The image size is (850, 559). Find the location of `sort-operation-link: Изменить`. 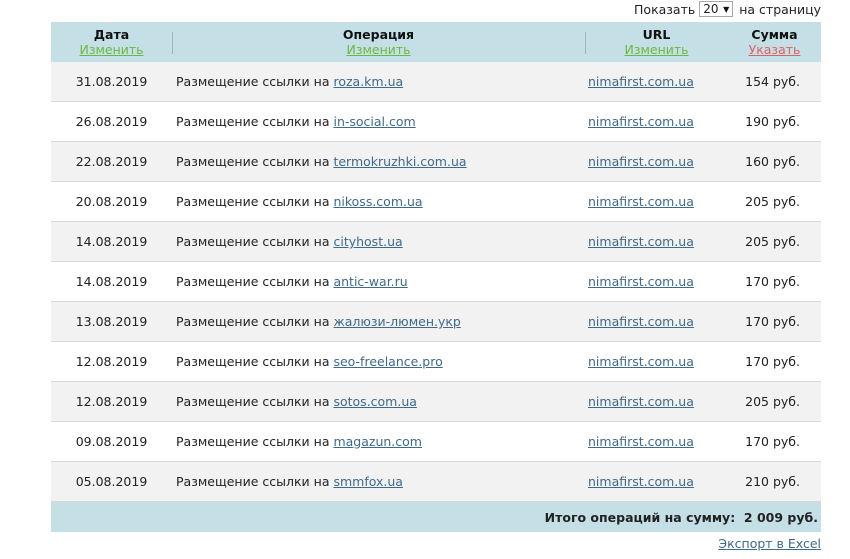

sort-operation-link: Изменить is located at coordinates (378, 49).